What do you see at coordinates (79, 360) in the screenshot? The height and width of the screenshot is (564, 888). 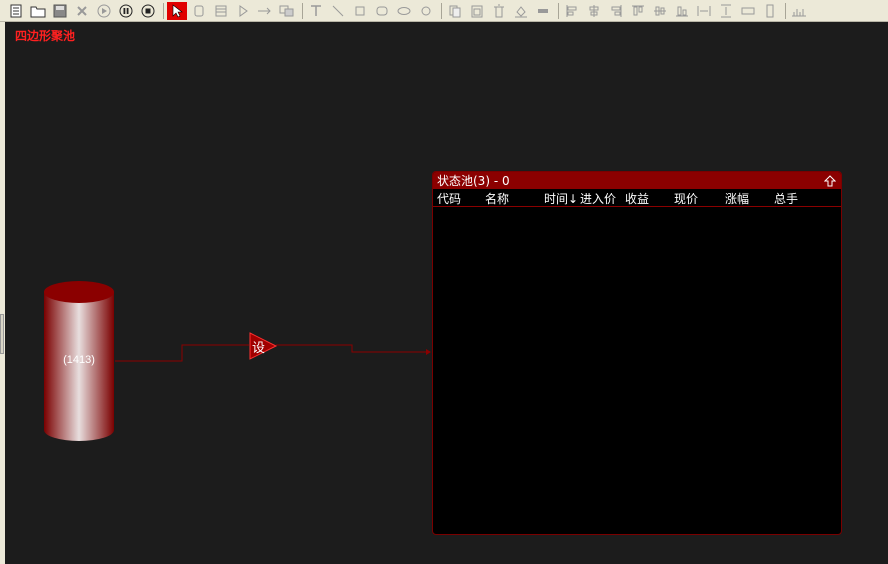 I see `source-count: (1413)` at bounding box center [79, 360].